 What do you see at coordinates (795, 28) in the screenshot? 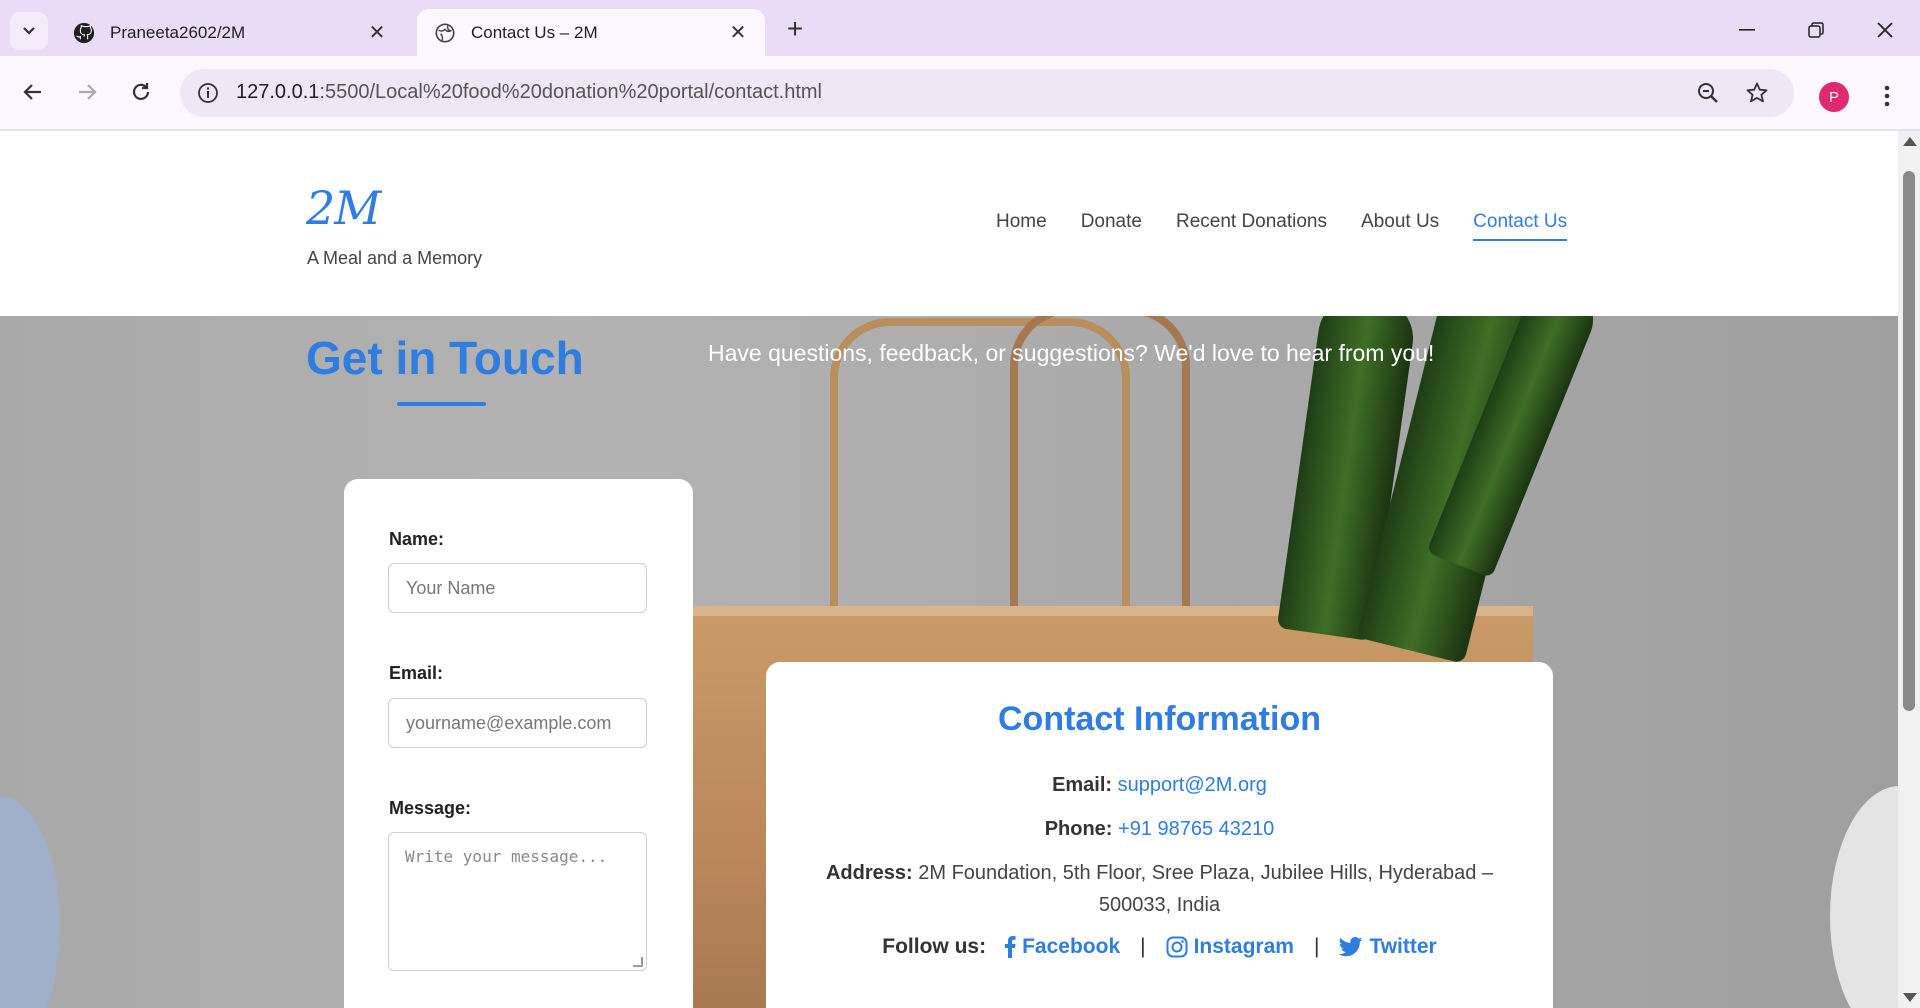
I see `new-tab-icon: +` at bounding box center [795, 28].